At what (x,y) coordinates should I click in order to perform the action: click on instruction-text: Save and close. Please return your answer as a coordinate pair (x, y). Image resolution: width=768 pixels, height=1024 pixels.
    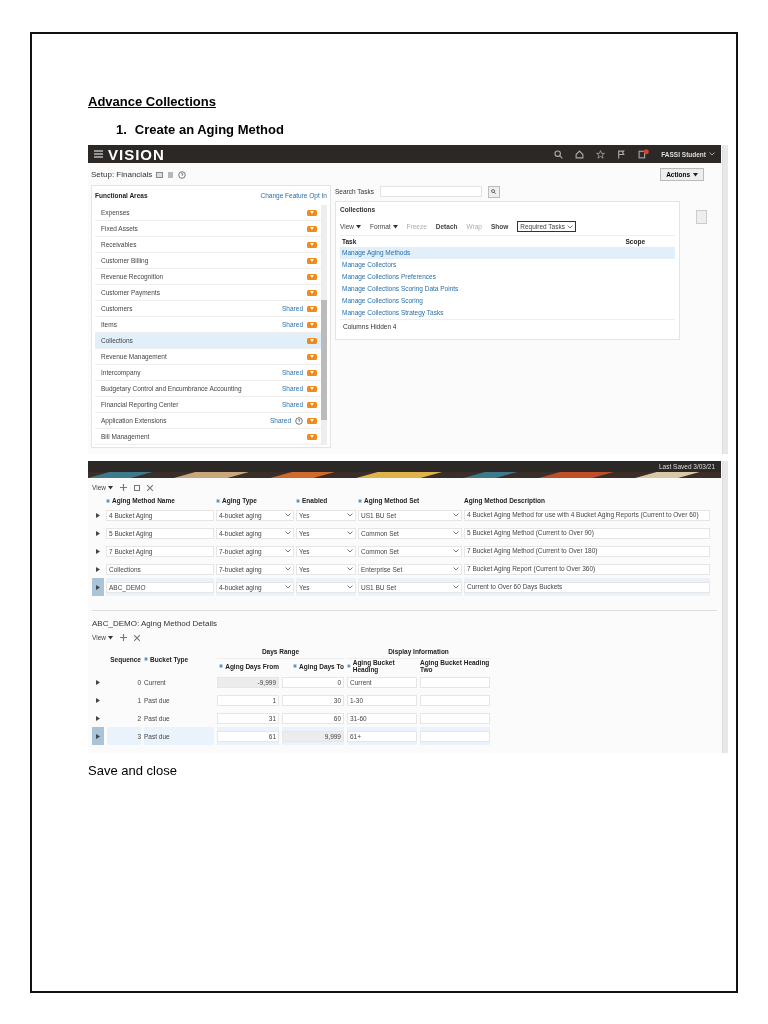
    Looking at the image, I should click on (133, 770).